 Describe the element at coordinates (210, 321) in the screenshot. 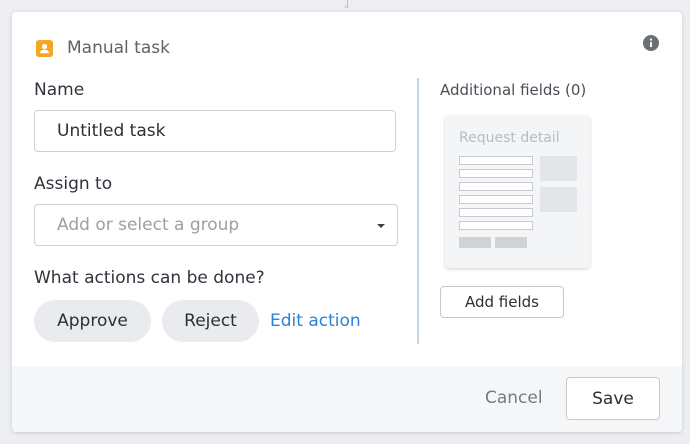

I see `reject-action-pill: Reject` at that location.